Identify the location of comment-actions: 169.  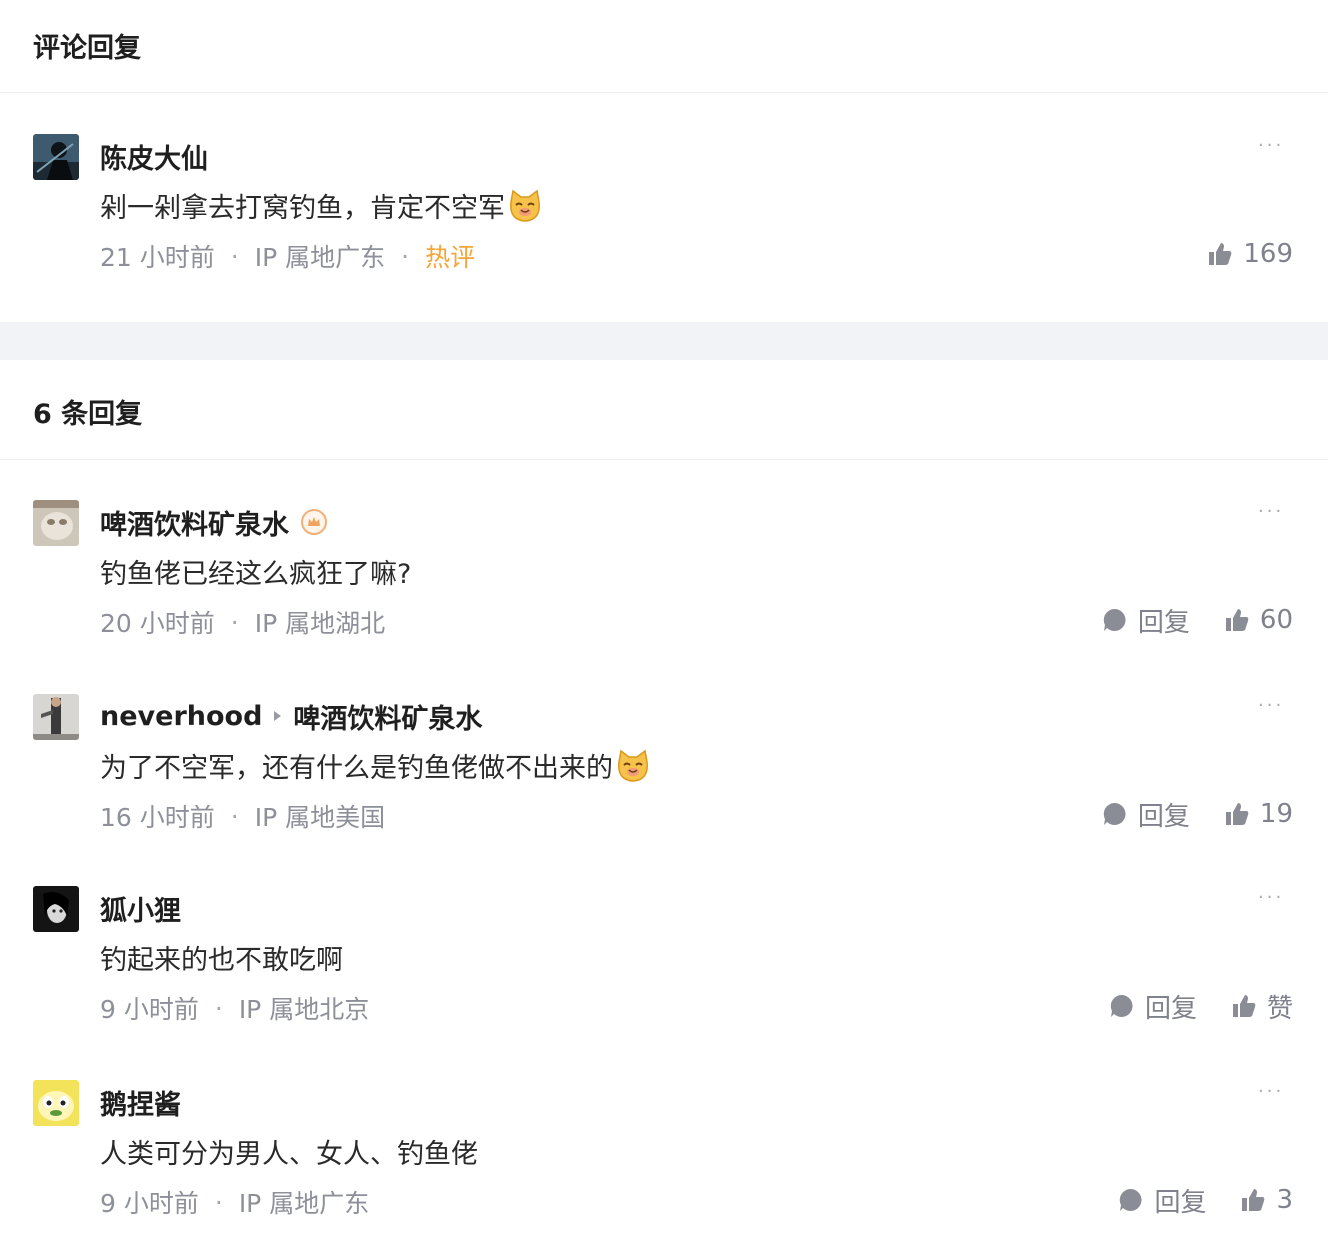
(1250, 254).